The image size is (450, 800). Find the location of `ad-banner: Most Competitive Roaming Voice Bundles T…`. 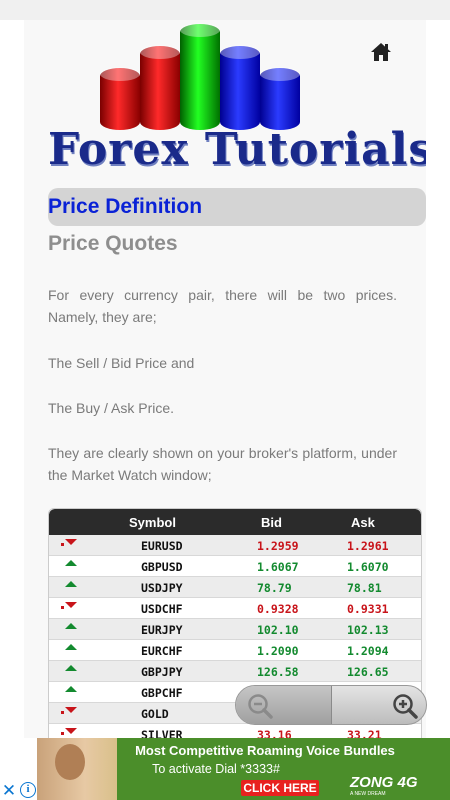

ad-banner: Most Competitive Roaming Voice Bundles T… is located at coordinates (225, 769).